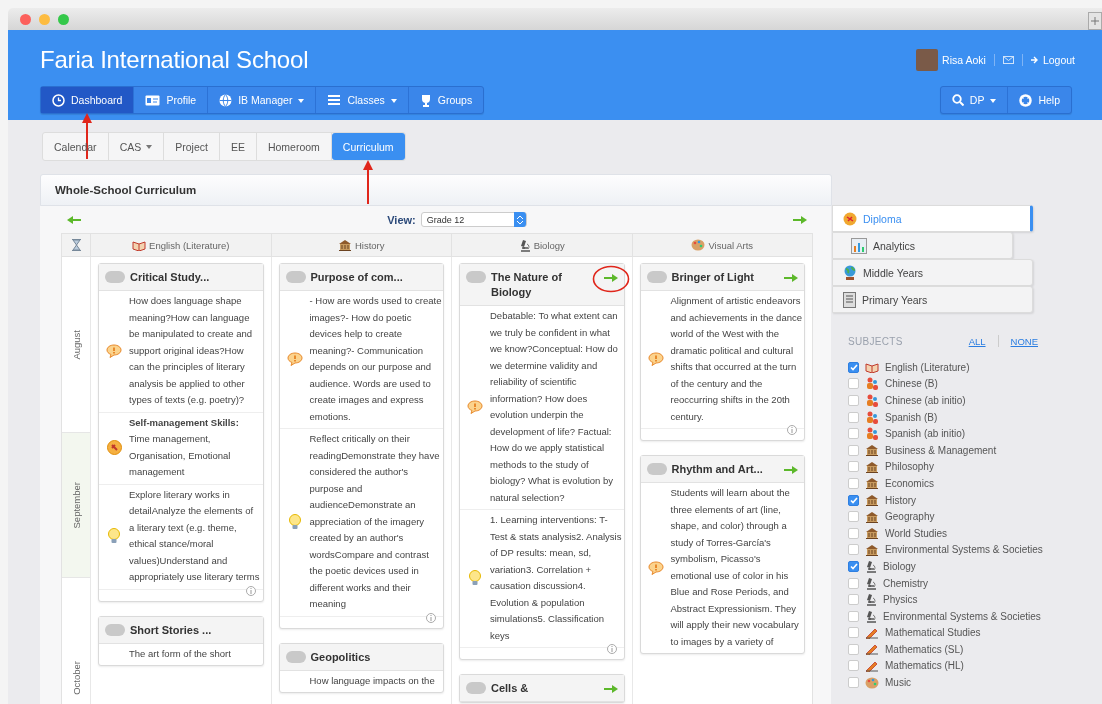 The width and height of the screenshot is (1102, 704). What do you see at coordinates (932, 272) in the screenshot?
I see `programme-tab: Middle Years` at bounding box center [932, 272].